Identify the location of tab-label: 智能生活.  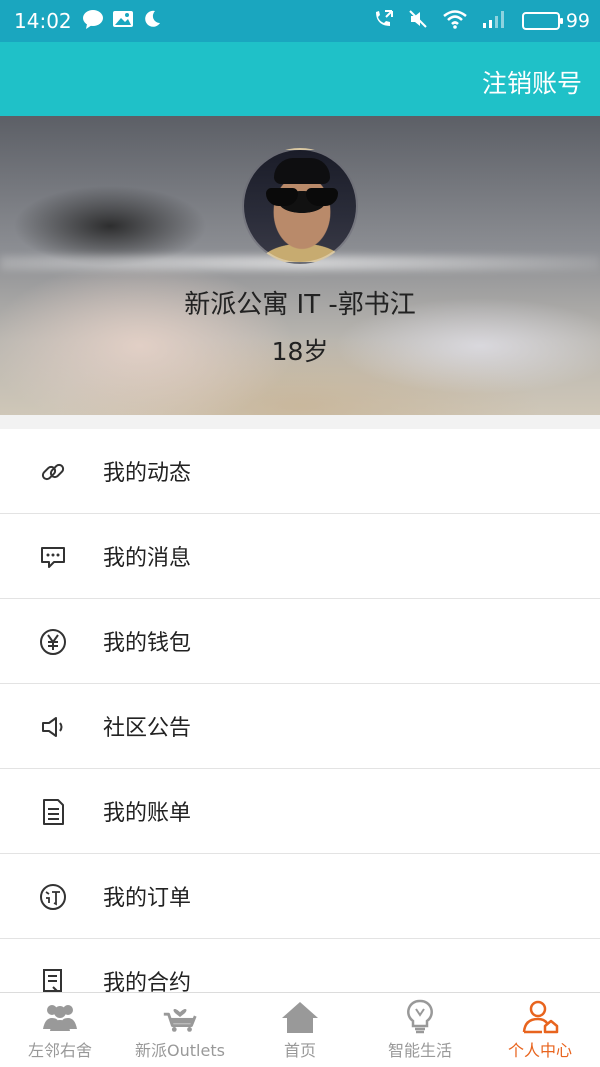
(419, 1050).